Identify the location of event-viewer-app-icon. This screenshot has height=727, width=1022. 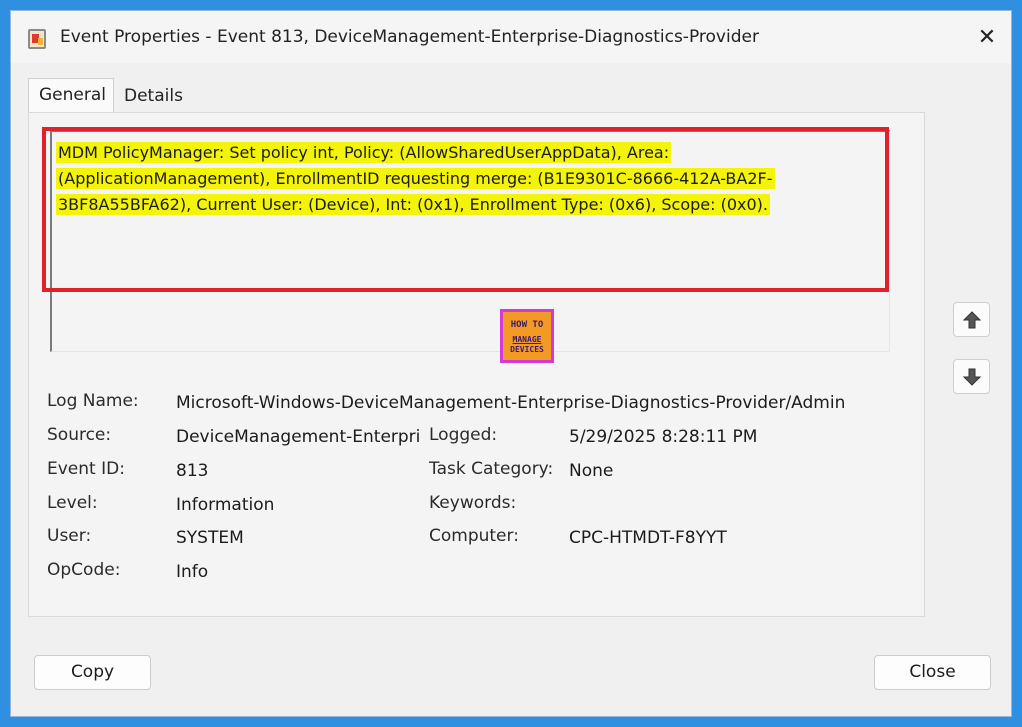
(37, 39).